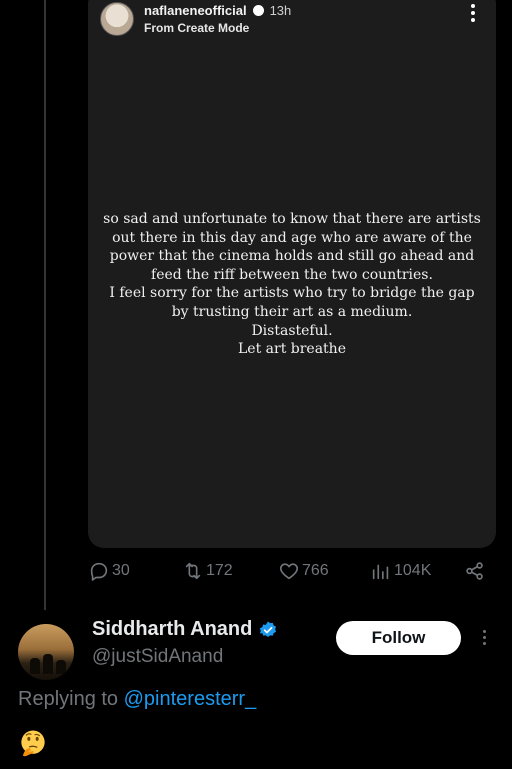 This screenshot has height=769, width=512. I want to click on like-count: 766, so click(315, 570).